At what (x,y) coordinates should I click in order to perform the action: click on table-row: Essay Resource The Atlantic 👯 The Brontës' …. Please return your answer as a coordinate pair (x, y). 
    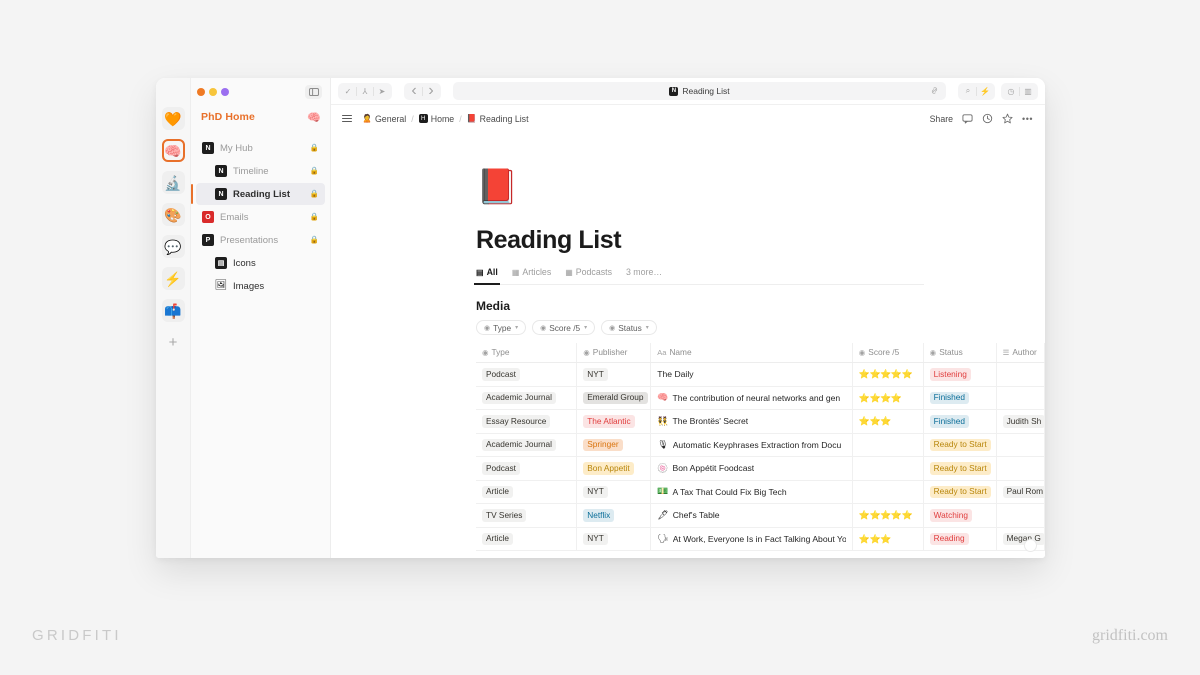
    Looking at the image, I should click on (760, 421).